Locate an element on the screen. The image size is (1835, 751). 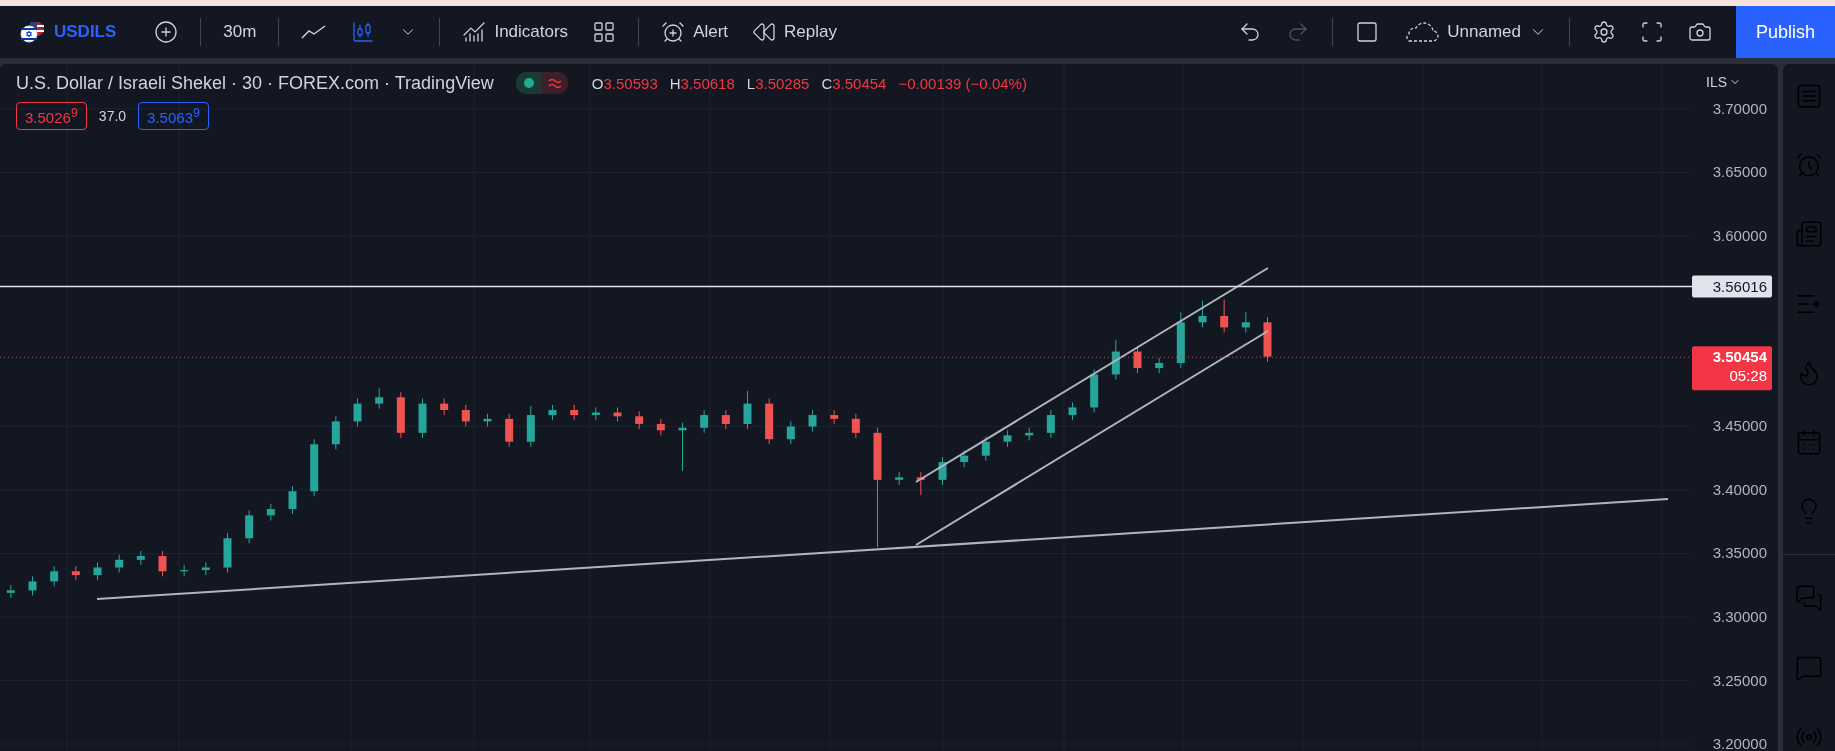
ask-price-button: 3.5063$^{9}$ is located at coordinates (173, 116).